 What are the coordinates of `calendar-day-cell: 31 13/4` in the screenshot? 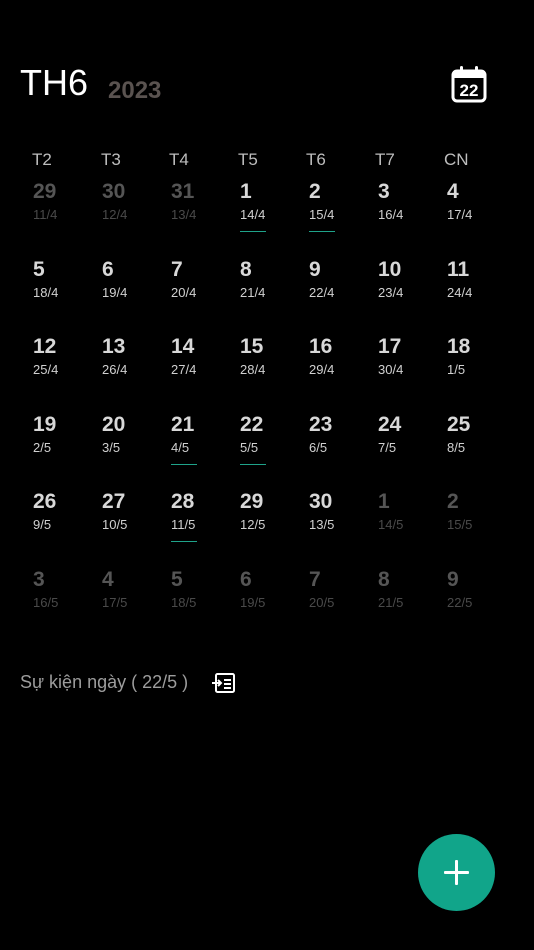 It's located at (201, 210).